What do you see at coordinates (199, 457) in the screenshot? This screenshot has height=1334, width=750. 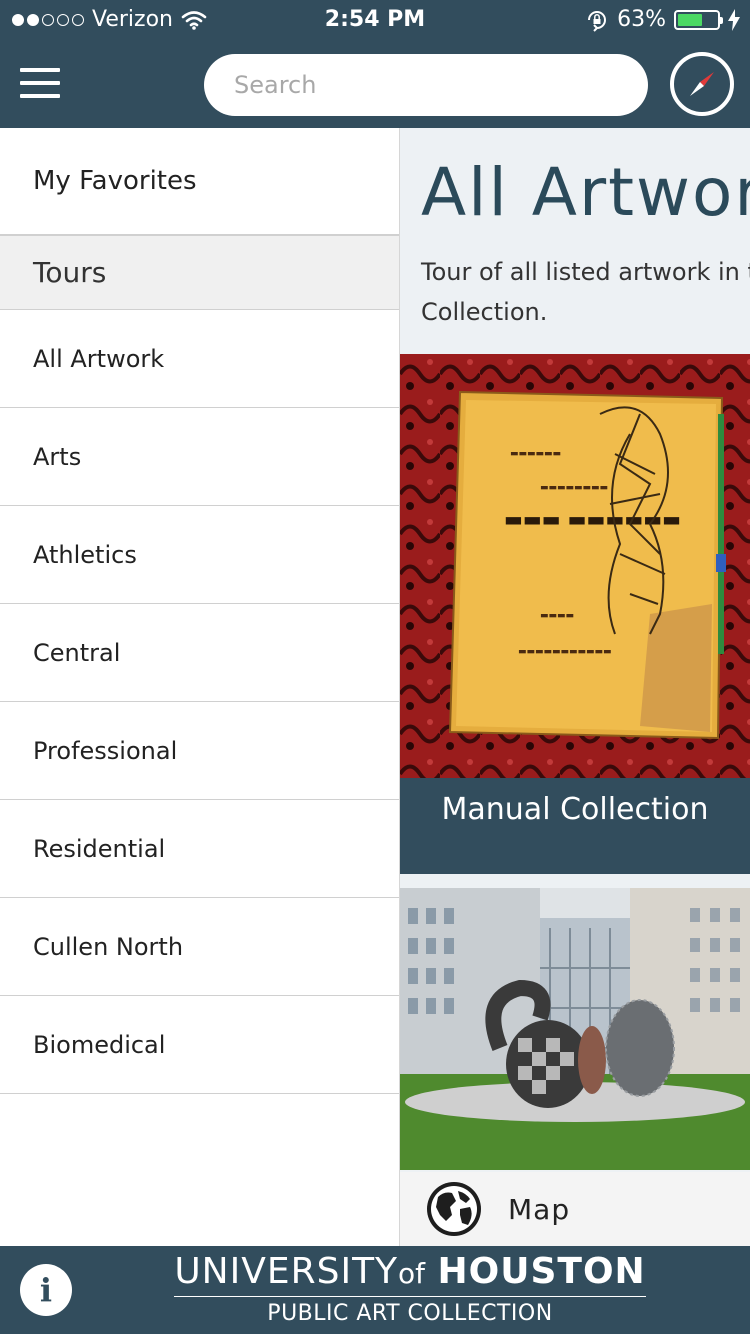 I see `tour-item-arts: Arts` at bounding box center [199, 457].